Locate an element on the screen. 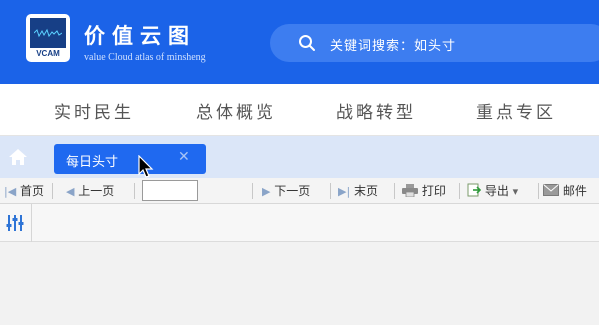  logo-text: VCAM is located at coordinates (48, 53).